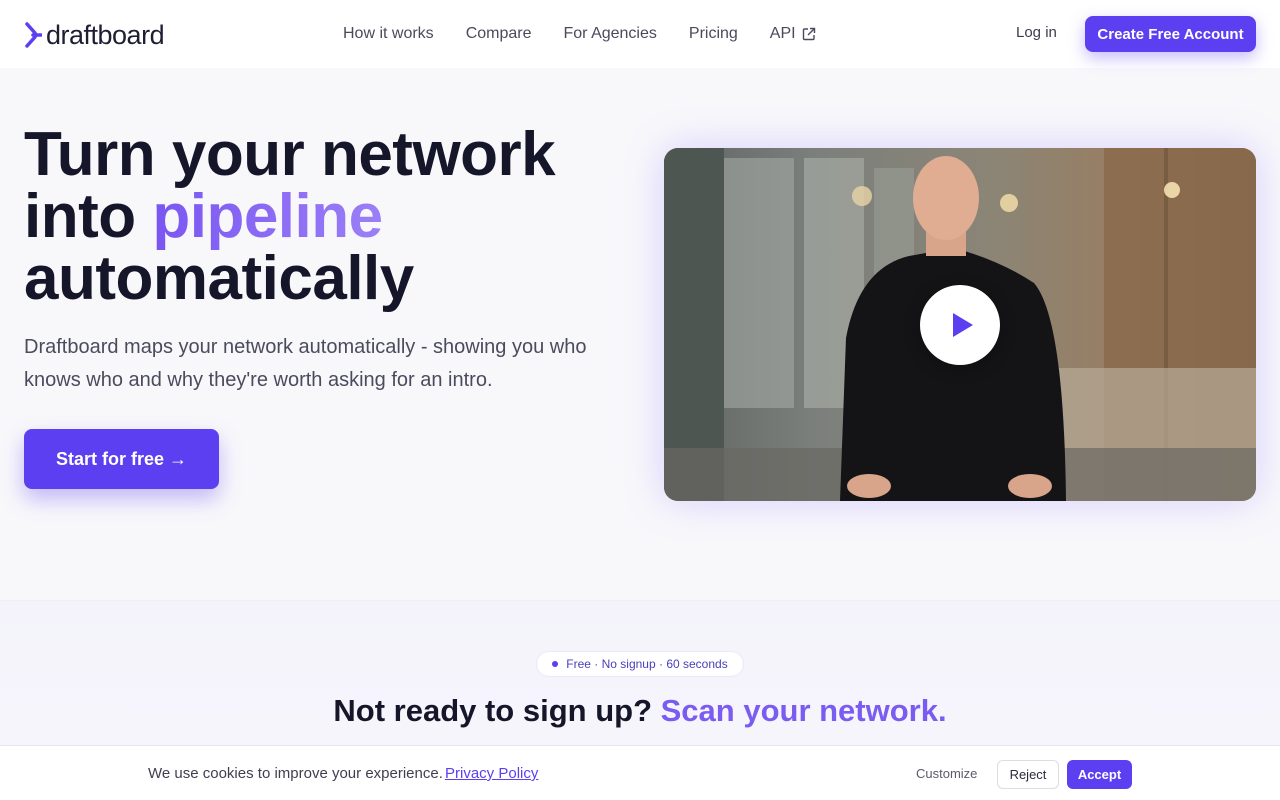 The width and height of the screenshot is (1280, 800). What do you see at coordinates (290, 154) in the screenshot?
I see `hero-title-line1: Turn your network` at bounding box center [290, 154].